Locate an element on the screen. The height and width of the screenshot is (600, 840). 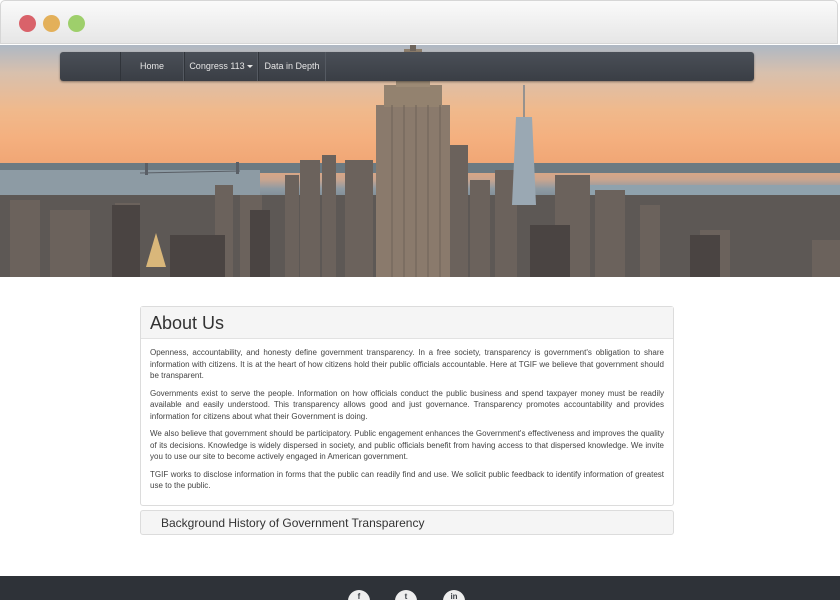
twitter-icon: t is located at coordinates (406, 595).